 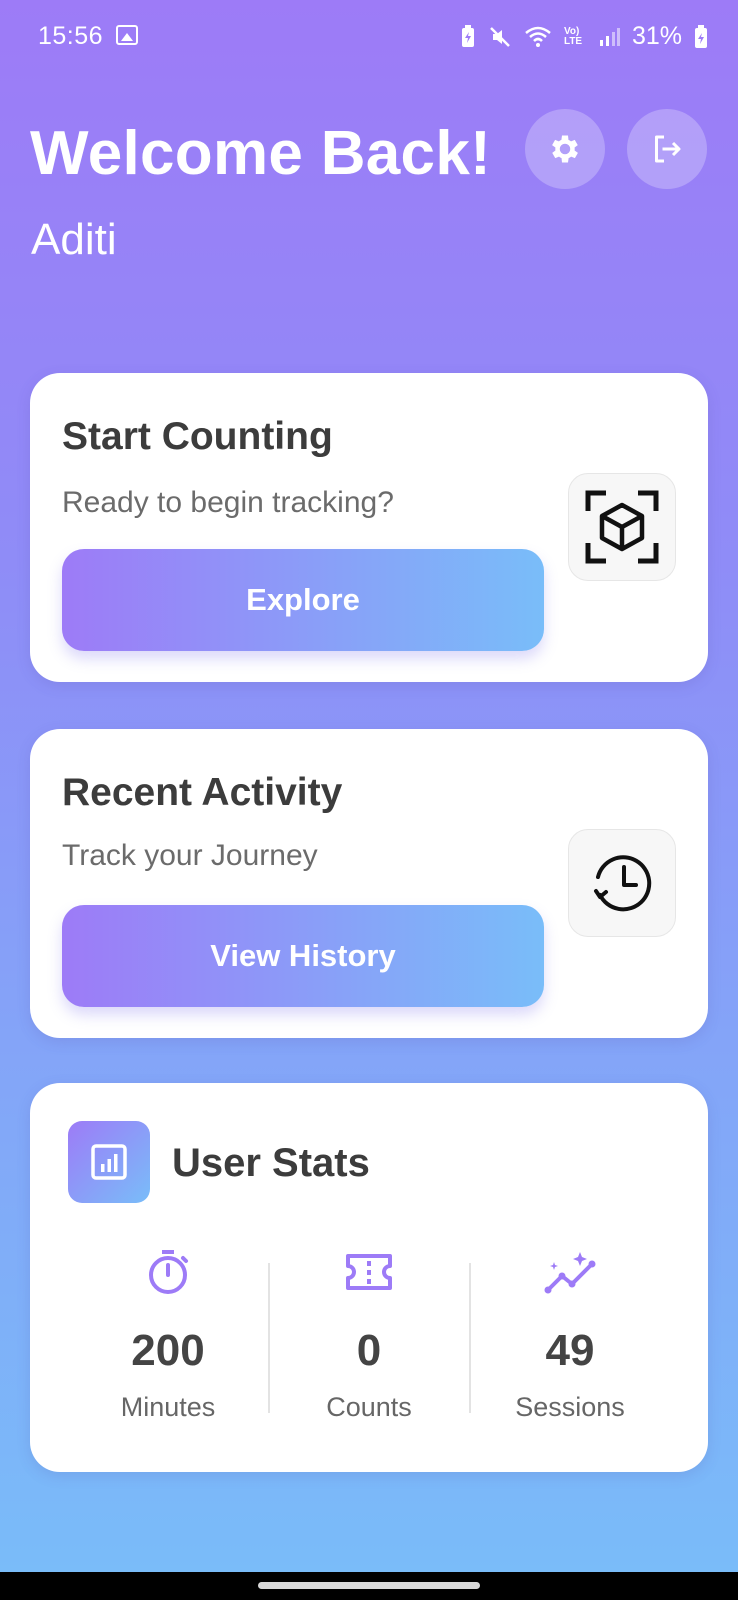 What do you see at coordinates (467, 35) in the screenshot?
I see `battery-saver-icon` at bounding box center [467, 35].